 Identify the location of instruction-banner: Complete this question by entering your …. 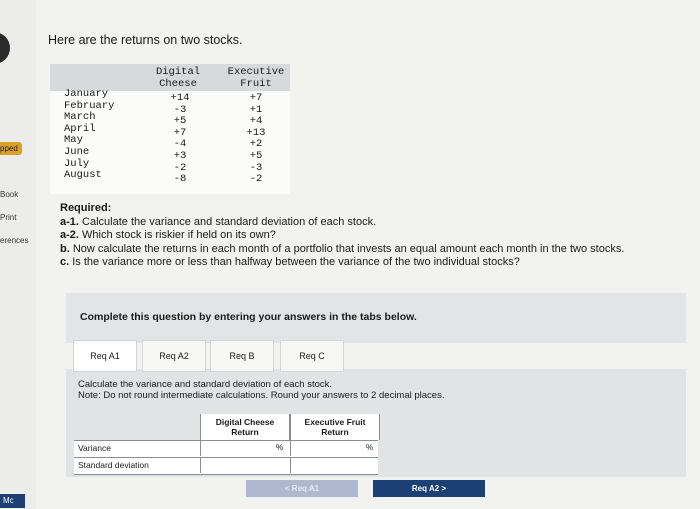
(376, 318).